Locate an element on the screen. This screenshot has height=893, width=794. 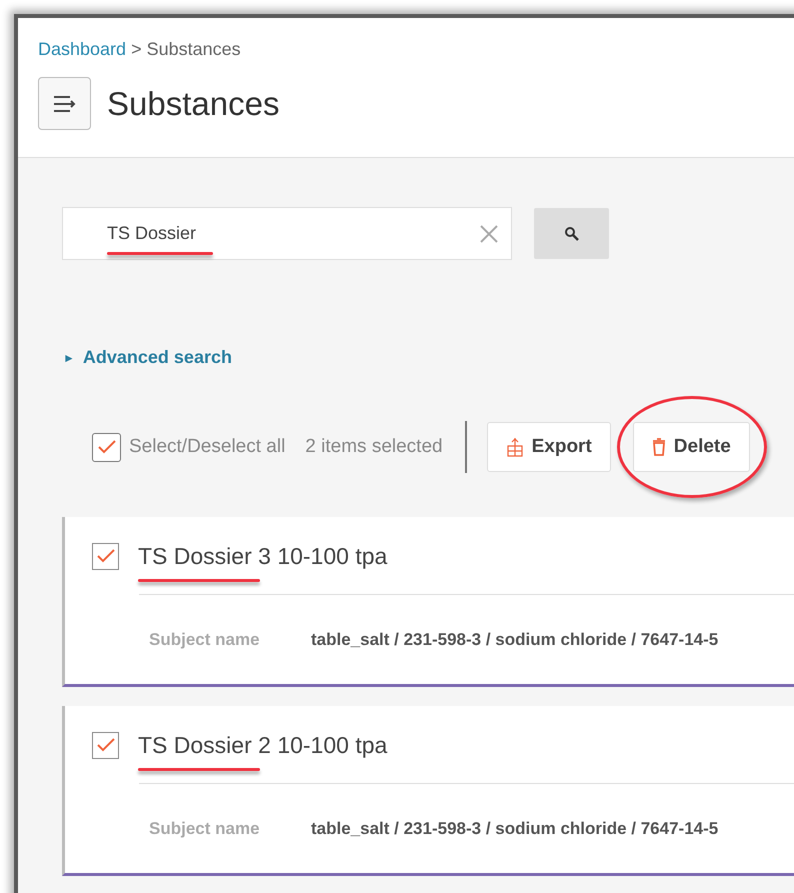
clear-icon is located at coordinates (489, 234).